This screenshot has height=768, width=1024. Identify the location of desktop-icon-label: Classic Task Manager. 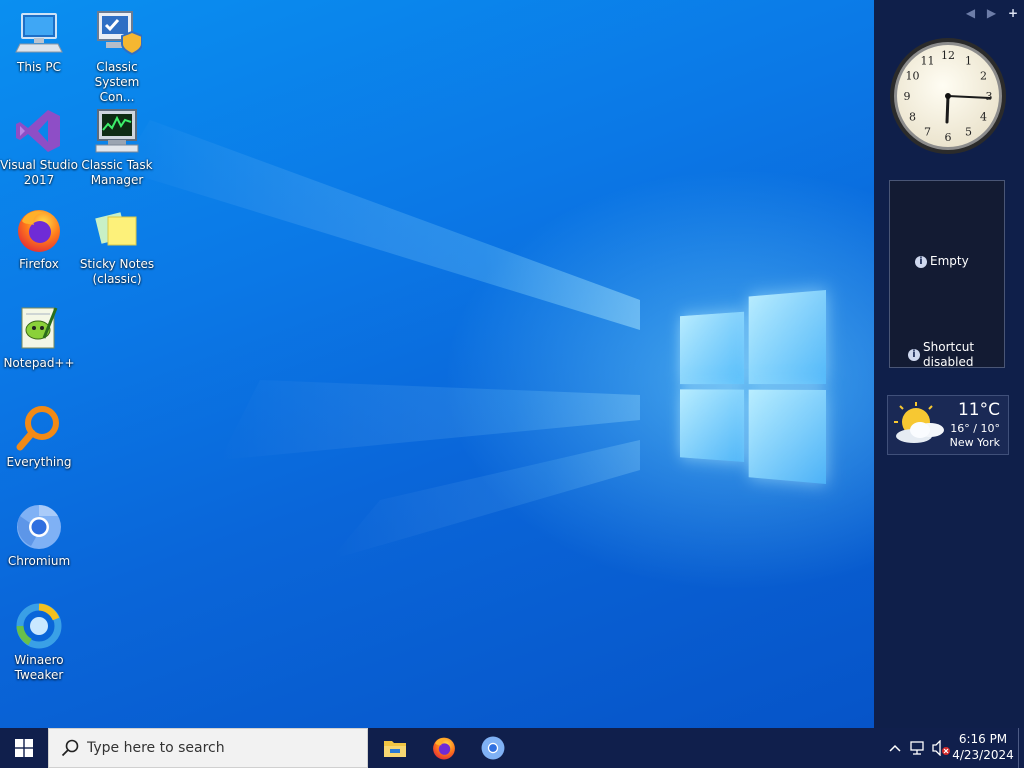
(117, 172).